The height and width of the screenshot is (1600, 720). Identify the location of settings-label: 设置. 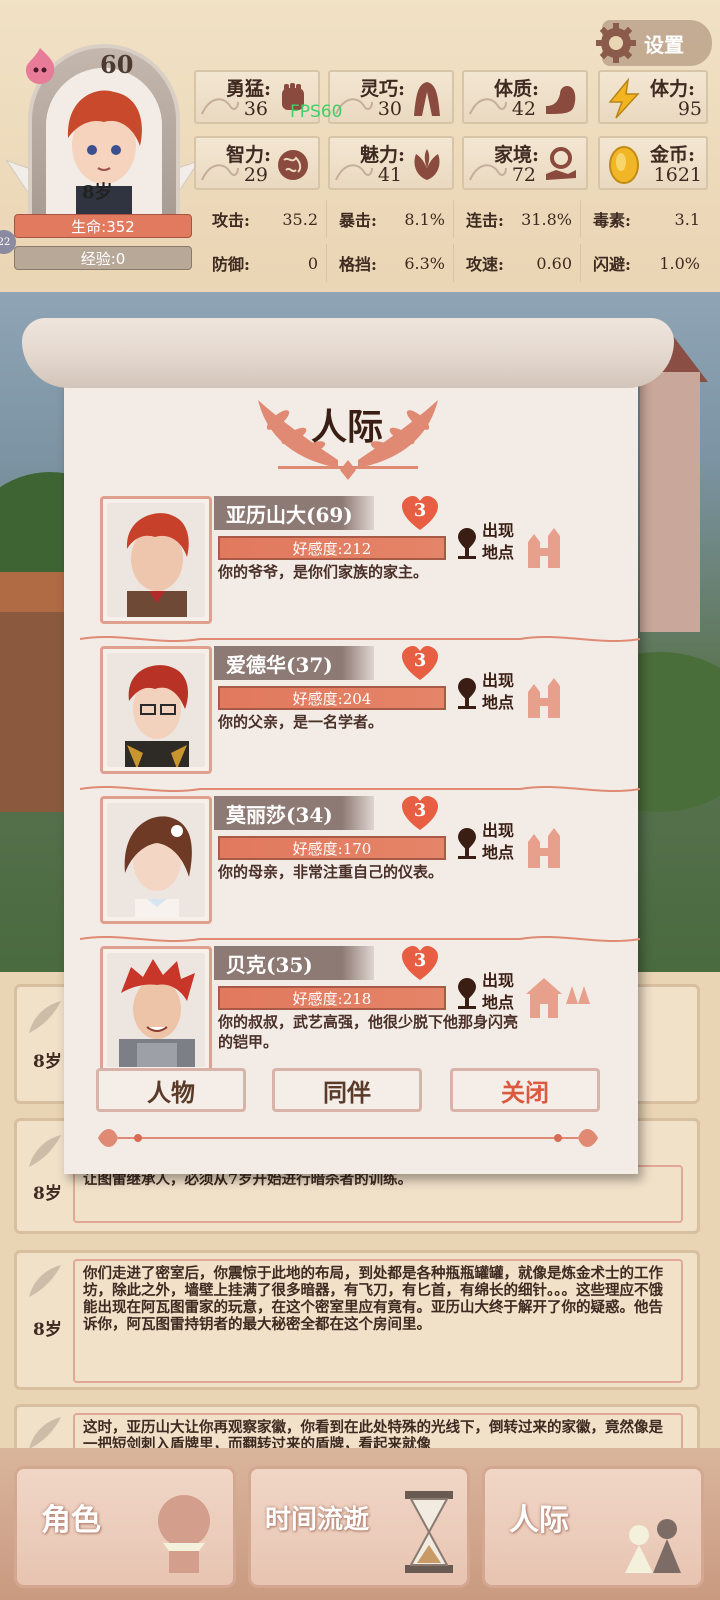
(664, 44).